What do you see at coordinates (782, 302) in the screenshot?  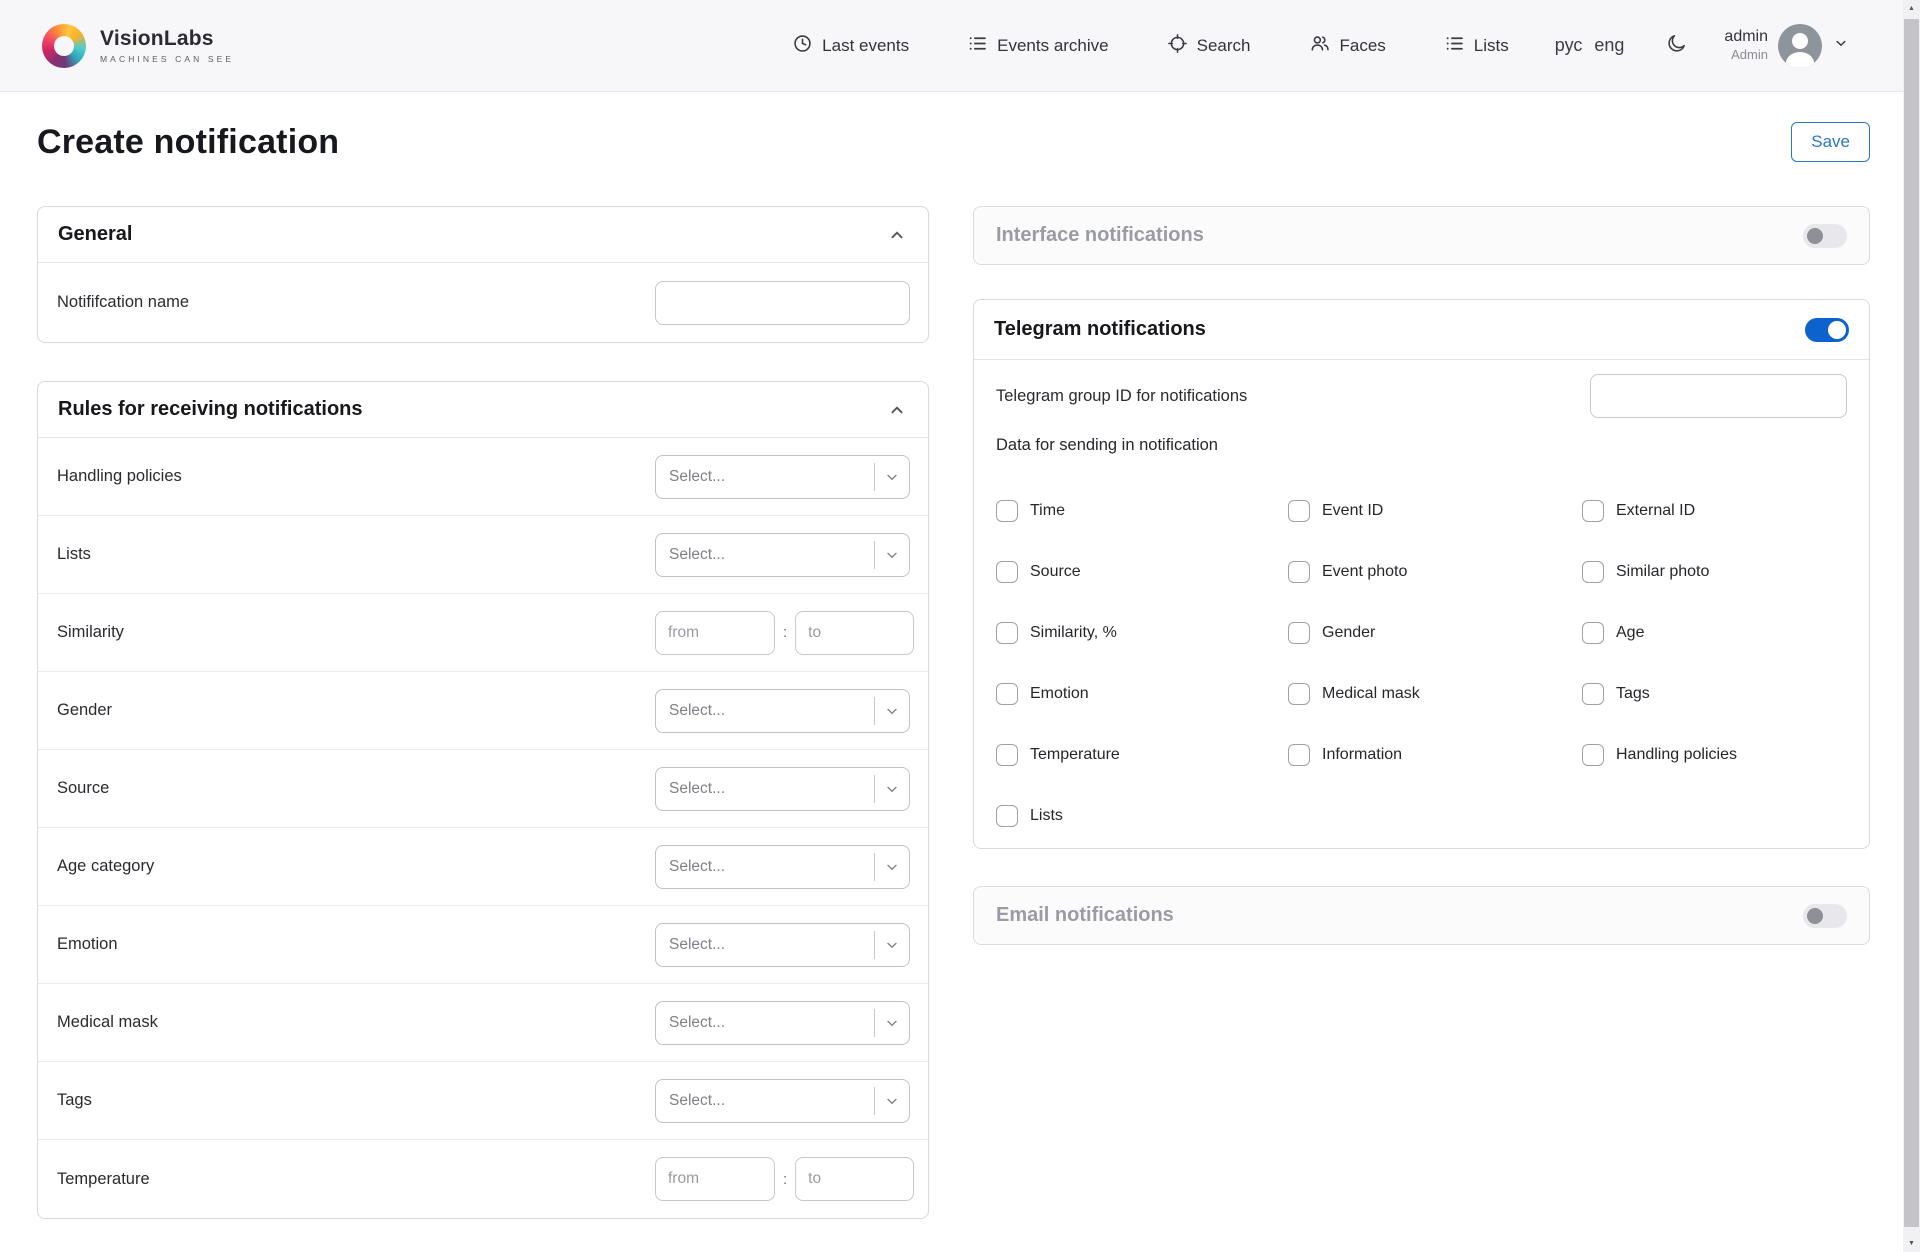 I see `notification-name-input` at bounding box center [782, 302].